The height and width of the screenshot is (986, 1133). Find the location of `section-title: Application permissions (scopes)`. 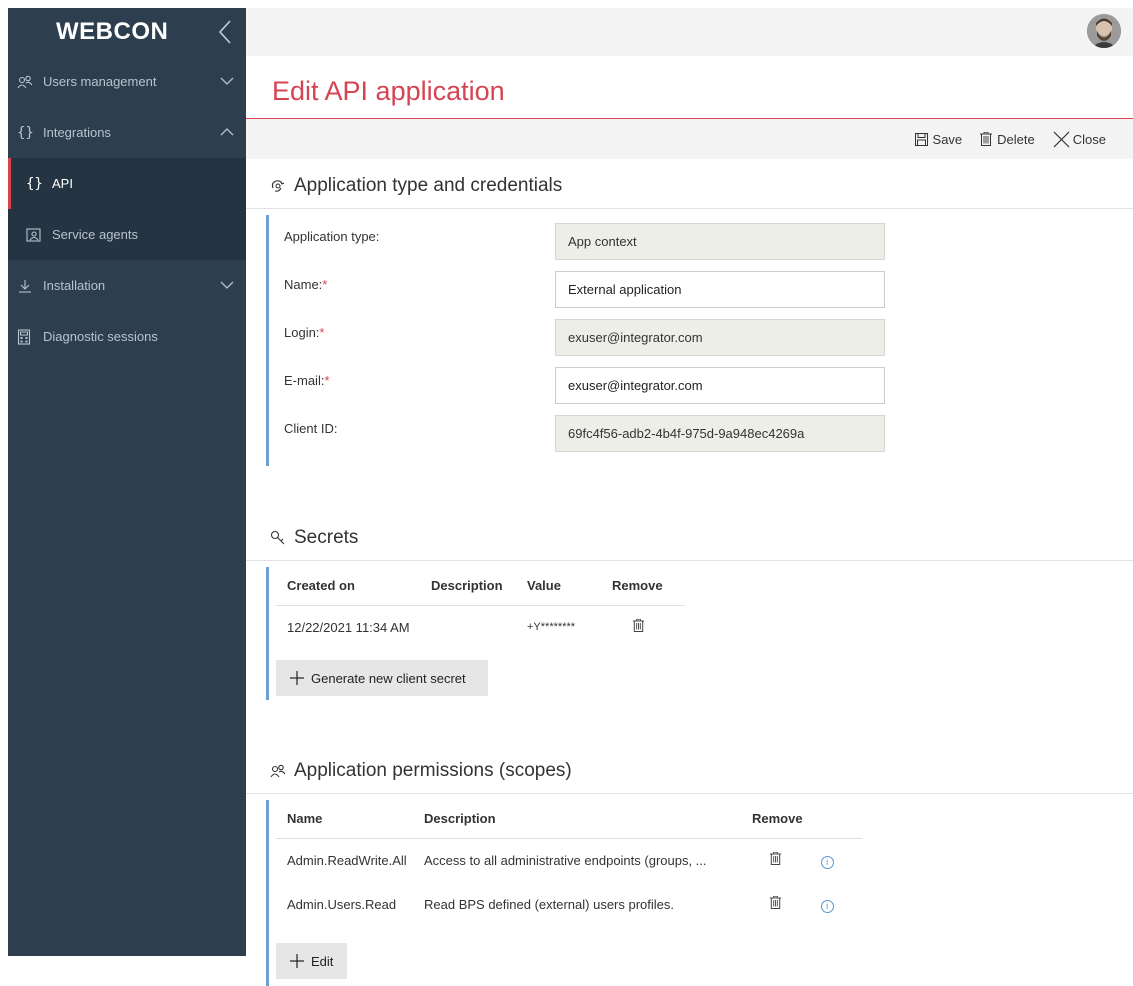

section-title: Application permissions (scopes) is located at coordinates (433, 770).